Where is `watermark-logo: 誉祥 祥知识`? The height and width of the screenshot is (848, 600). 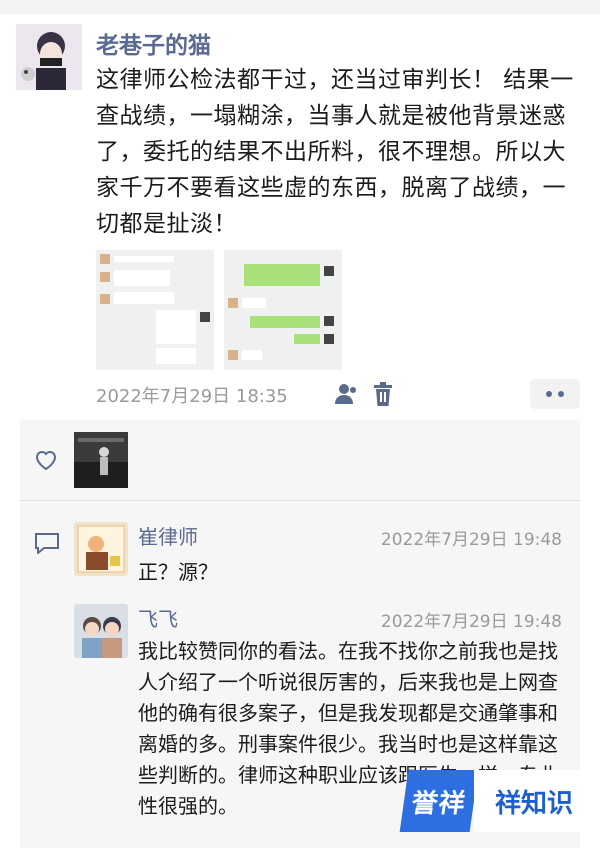 watermark-logo: 誉祥 祥知识 is located at coordinates (496, 801).